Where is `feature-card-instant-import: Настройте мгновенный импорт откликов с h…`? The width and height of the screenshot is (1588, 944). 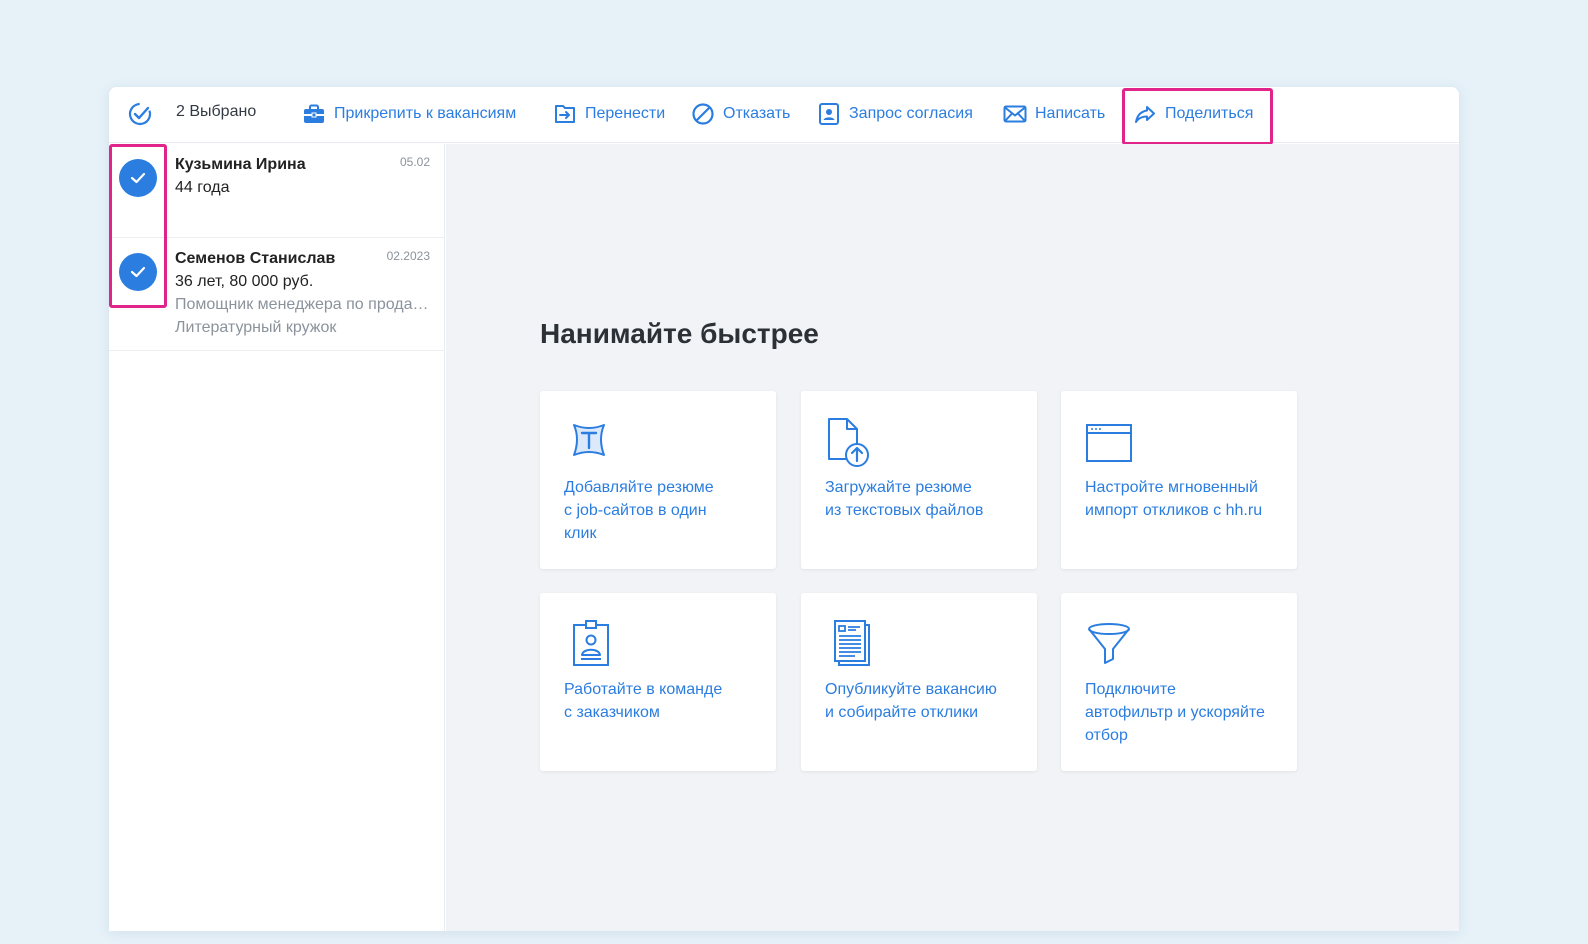
feature-card-instant-import: Настройте мгновенный импорт откликов с h… is located at coordinates (1179, 480).